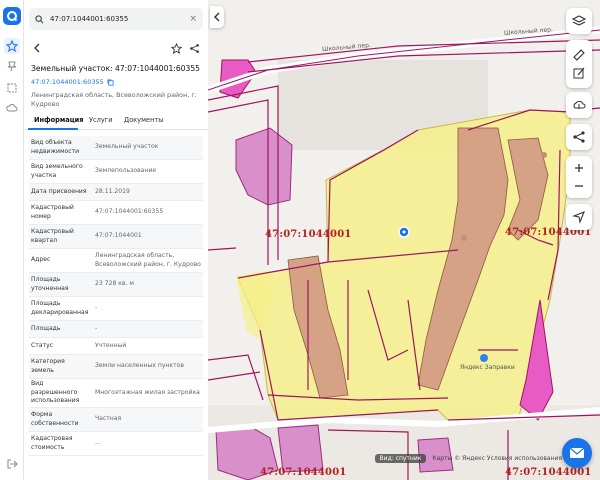 The image size is (600, 480). What do you see at coordinates (52, 212) in the screenshot?
I see `row-key: Кадастровый номер` at bounding box center [52, 212].